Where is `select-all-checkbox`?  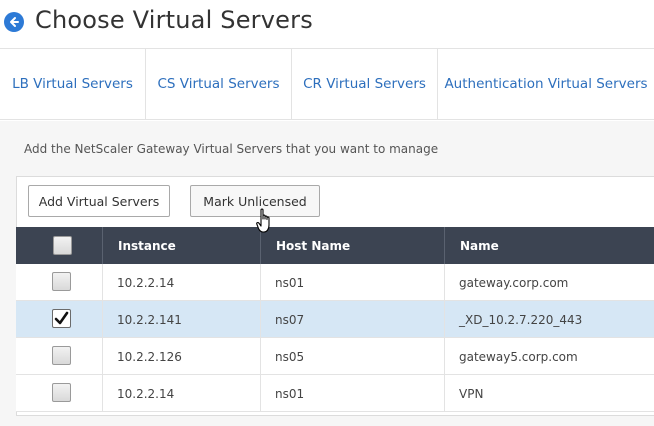
select-all-checkbox is located at coordinates (62, 245).